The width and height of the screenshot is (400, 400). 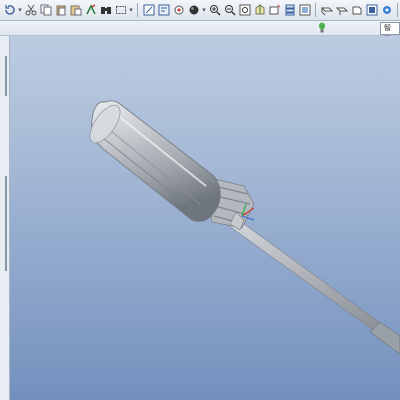 I want to click on shading-sphere-icon, so click(x=194, y=10).